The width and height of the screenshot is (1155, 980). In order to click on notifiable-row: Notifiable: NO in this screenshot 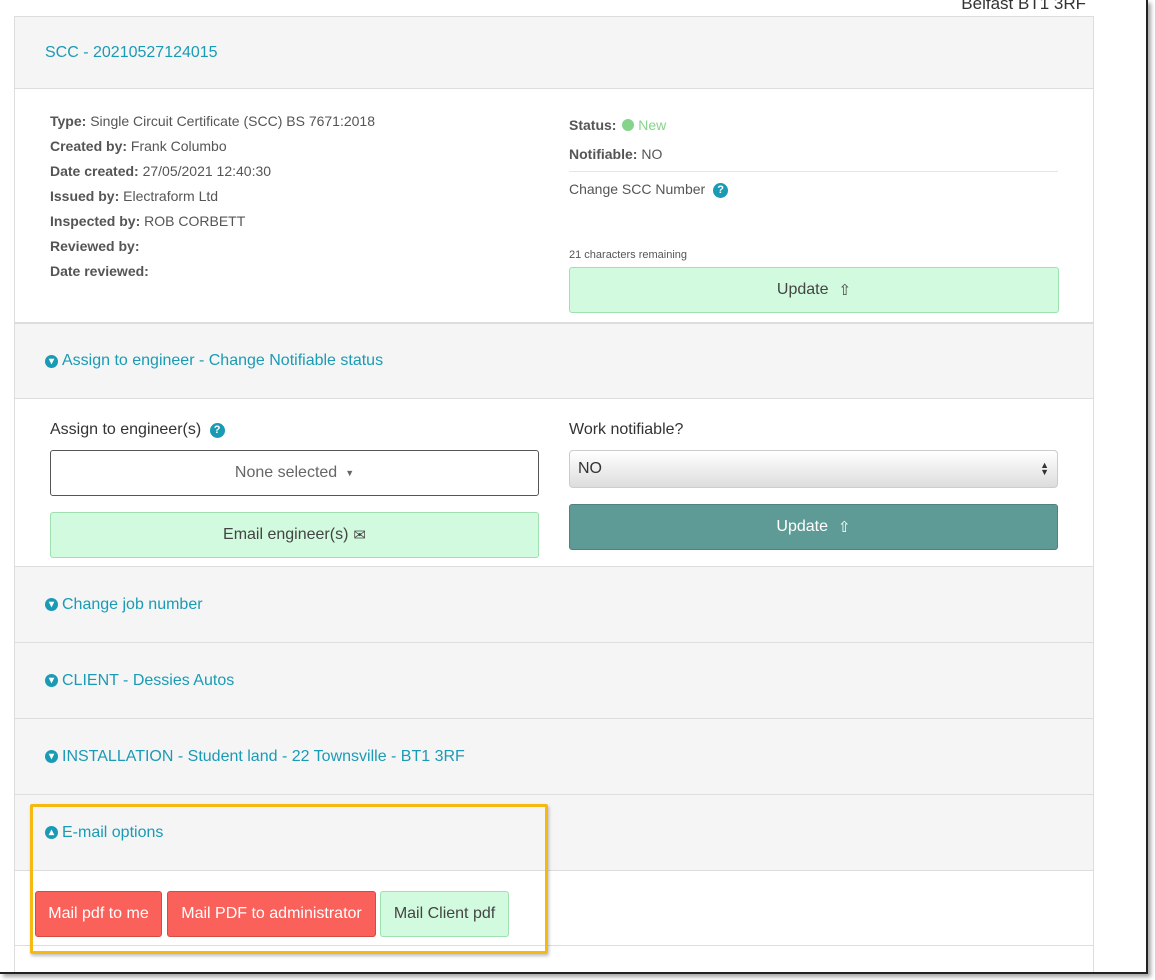, I will do `click(616, 154)`.